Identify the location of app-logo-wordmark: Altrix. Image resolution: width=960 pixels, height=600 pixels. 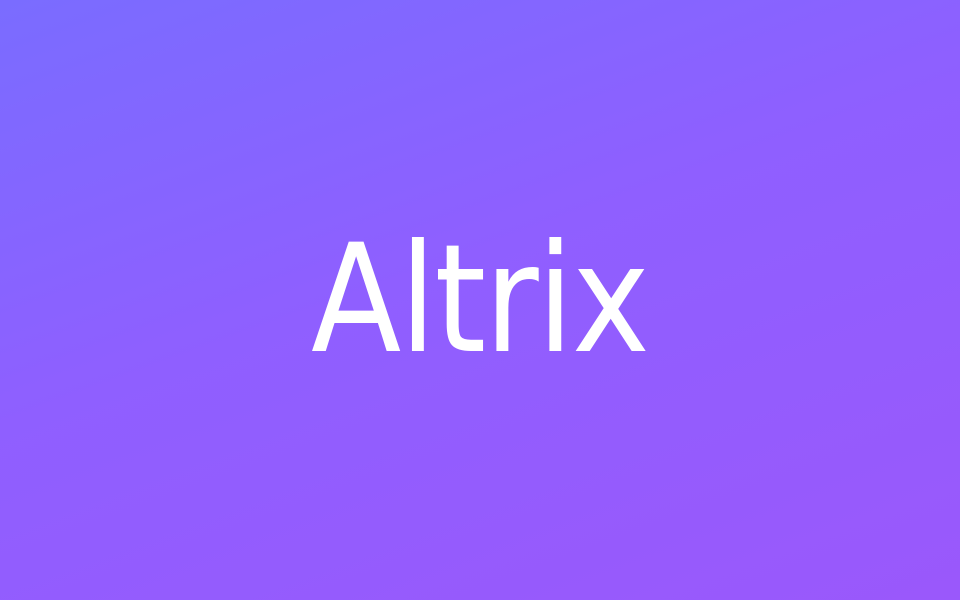
(480, 300).